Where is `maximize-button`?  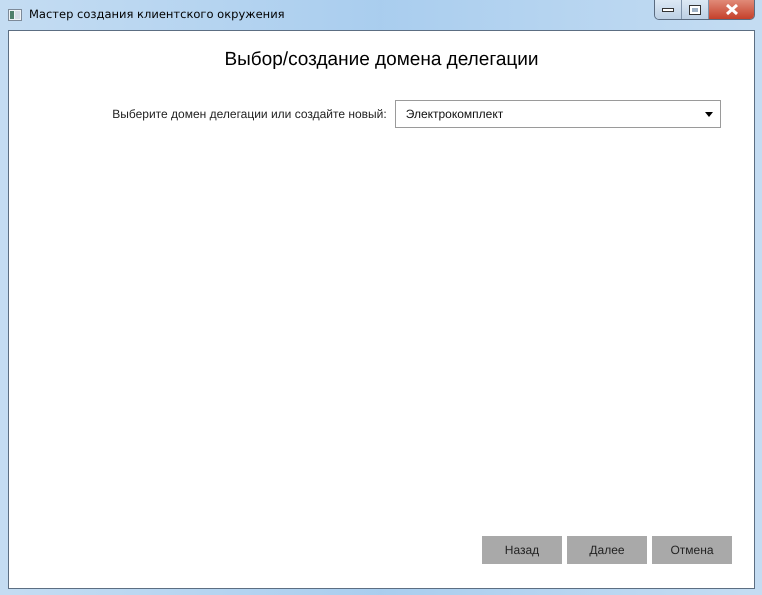 maximize-button is located at coordinates (695, 9).